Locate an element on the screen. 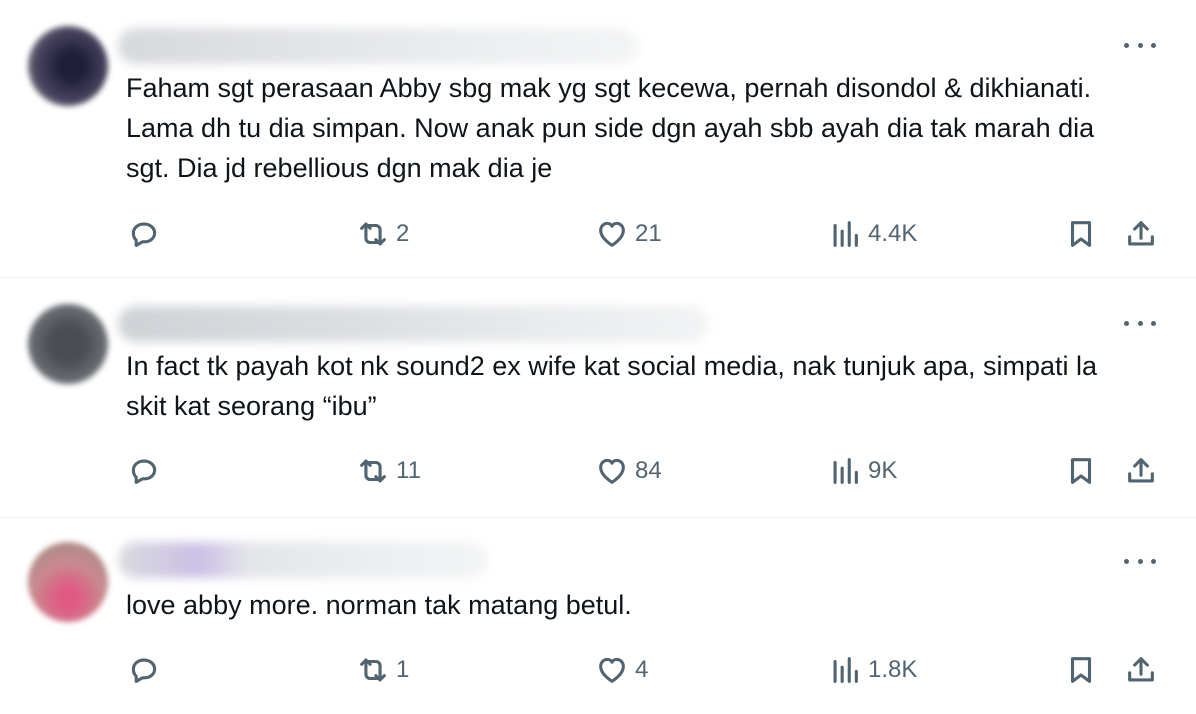  like-count: 84 is located at coordinates (648, 470).